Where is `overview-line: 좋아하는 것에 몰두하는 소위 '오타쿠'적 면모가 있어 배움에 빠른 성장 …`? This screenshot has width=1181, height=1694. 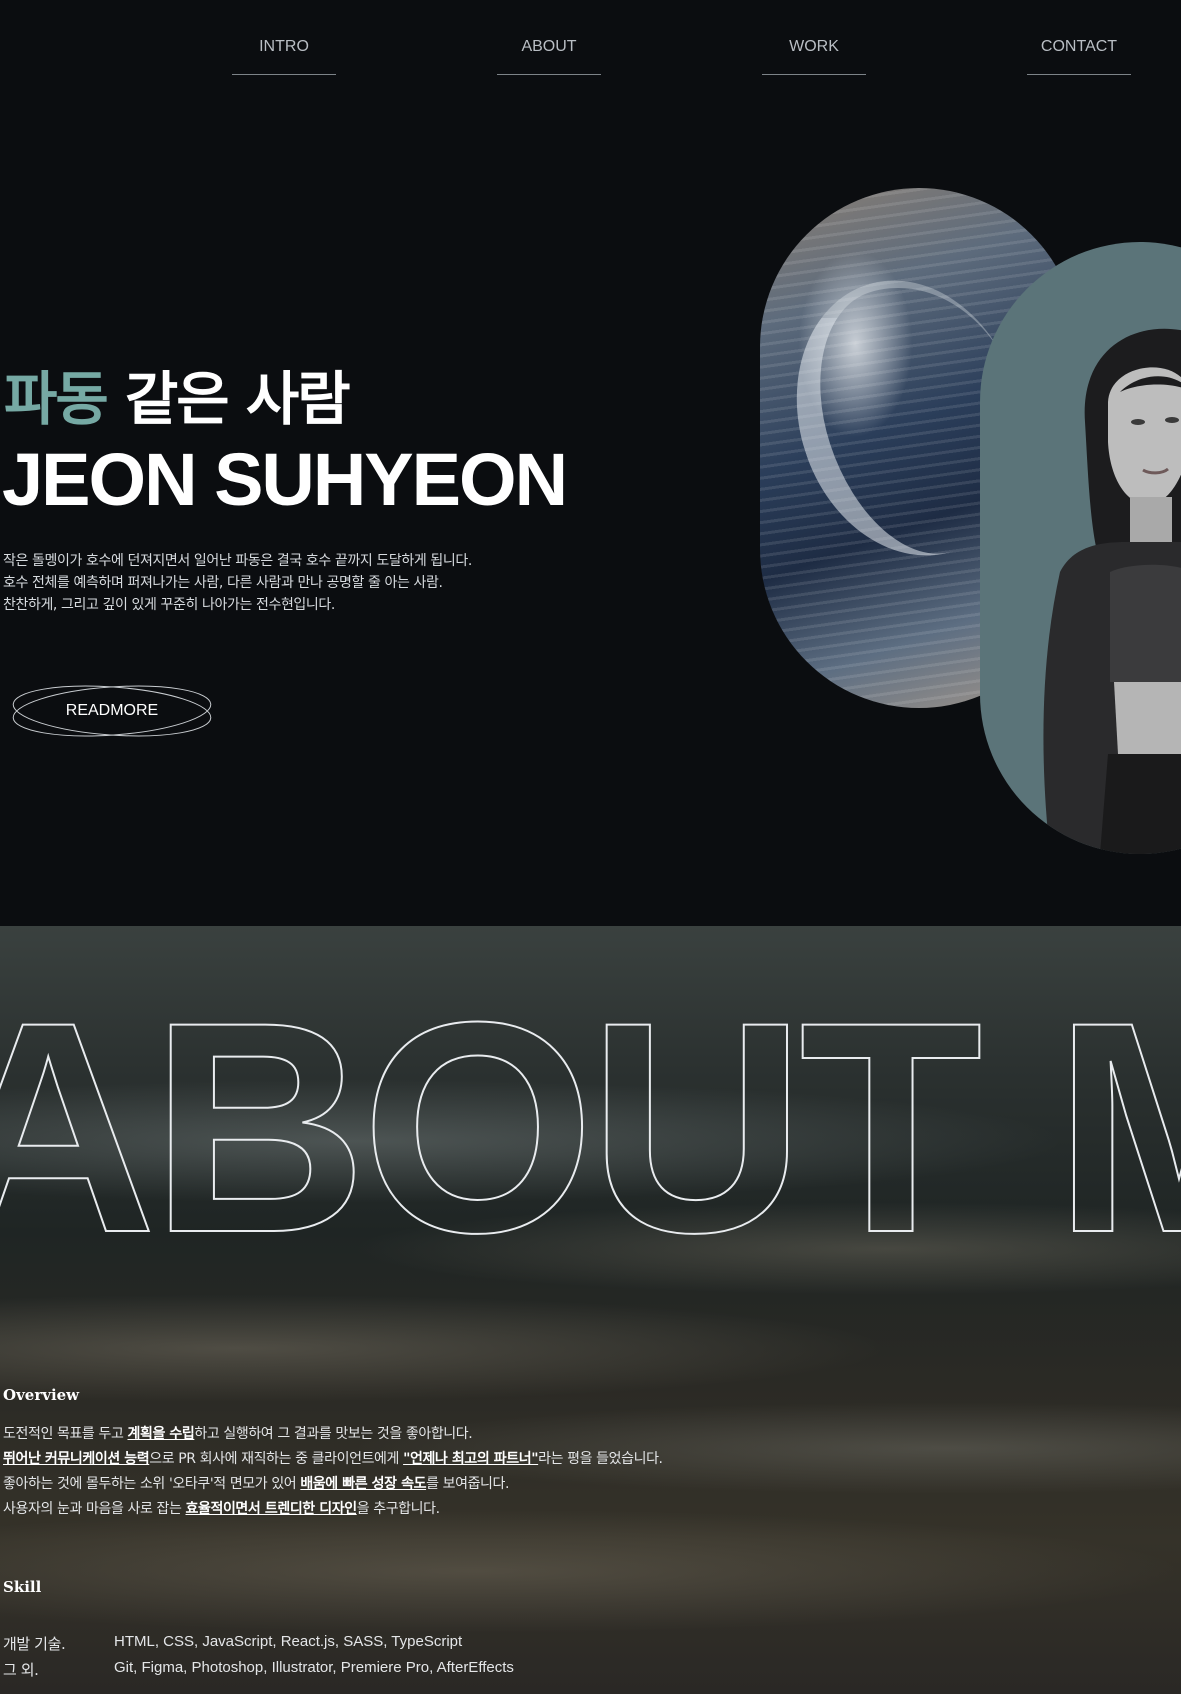
overview-line: 좋아하는 것에 몰두하는 소위 '오타쿠'적 면모가 있어 배움에 빠른 성장 … is located at coordinates (453, 1484).